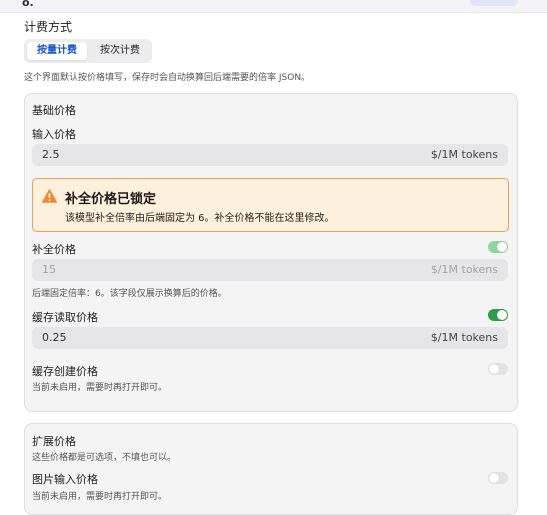 Image resolution: width=547 pixels, height=515 pixels. Describe the element at coordinates (270, 338) in the screenshot. I see `cache-read-price-field: 0.25 $/1M tokens` at that location.